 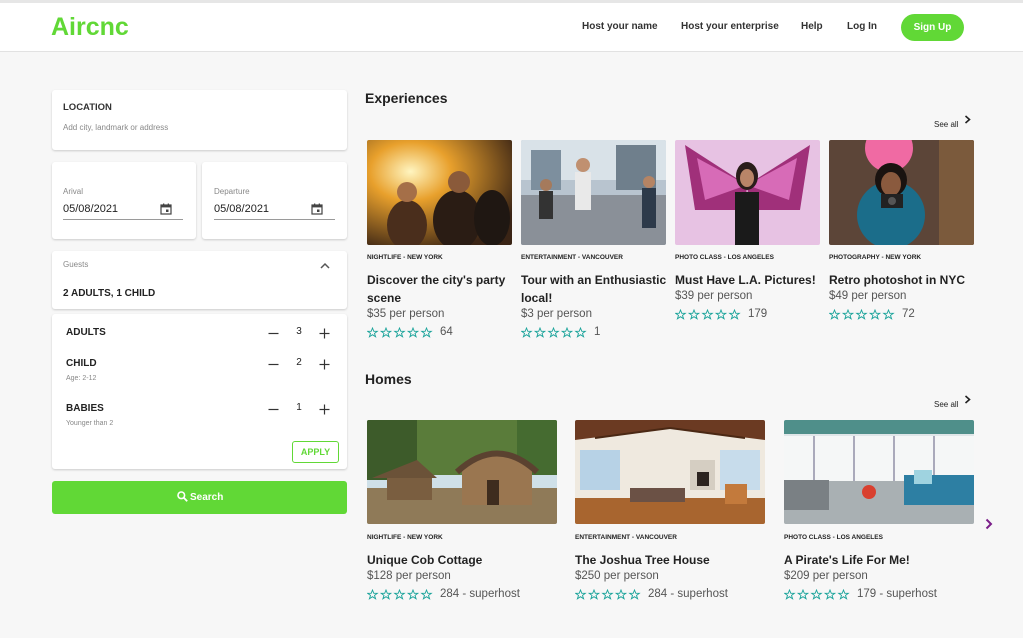 I want to click on child-hint: Age: 2-12, so click(x=81, y=378).